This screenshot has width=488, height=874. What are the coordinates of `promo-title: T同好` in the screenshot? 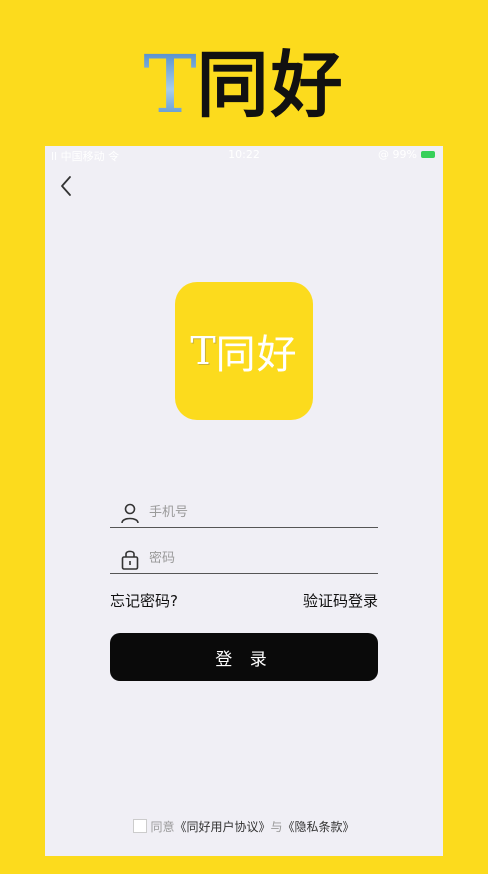 It's located at (244, 85).